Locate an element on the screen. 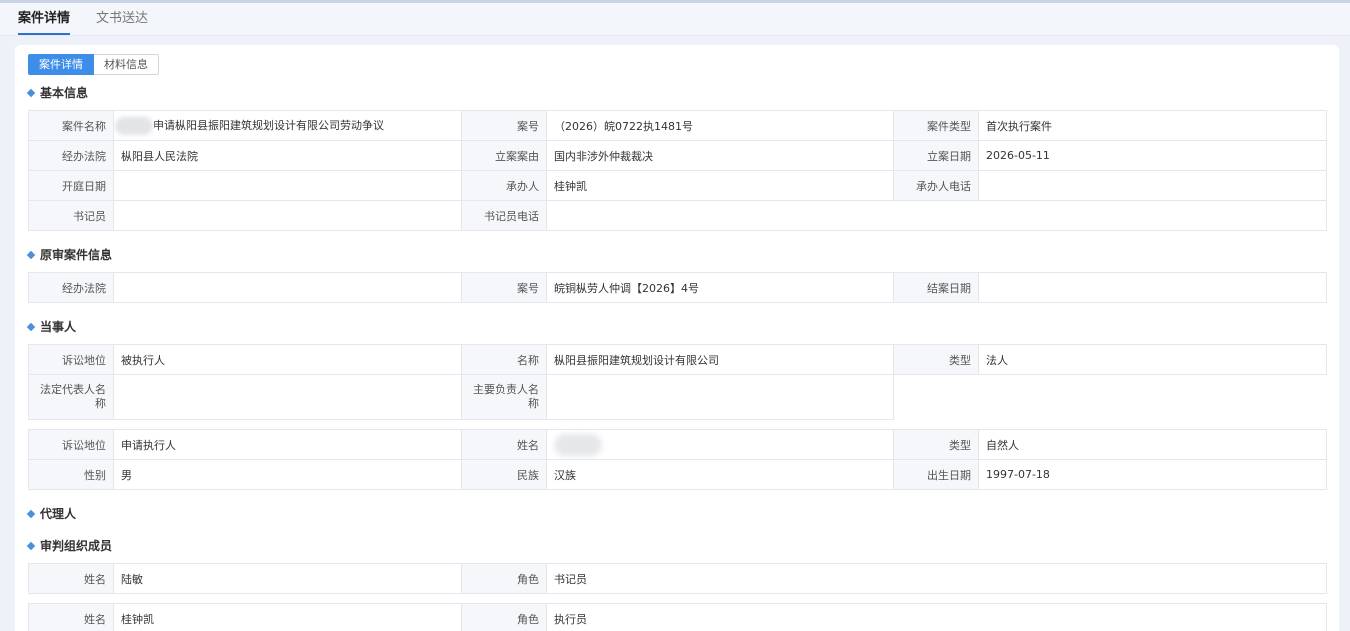  handler-phone-label: 承办人电话 is located at coordinates (936, 185).